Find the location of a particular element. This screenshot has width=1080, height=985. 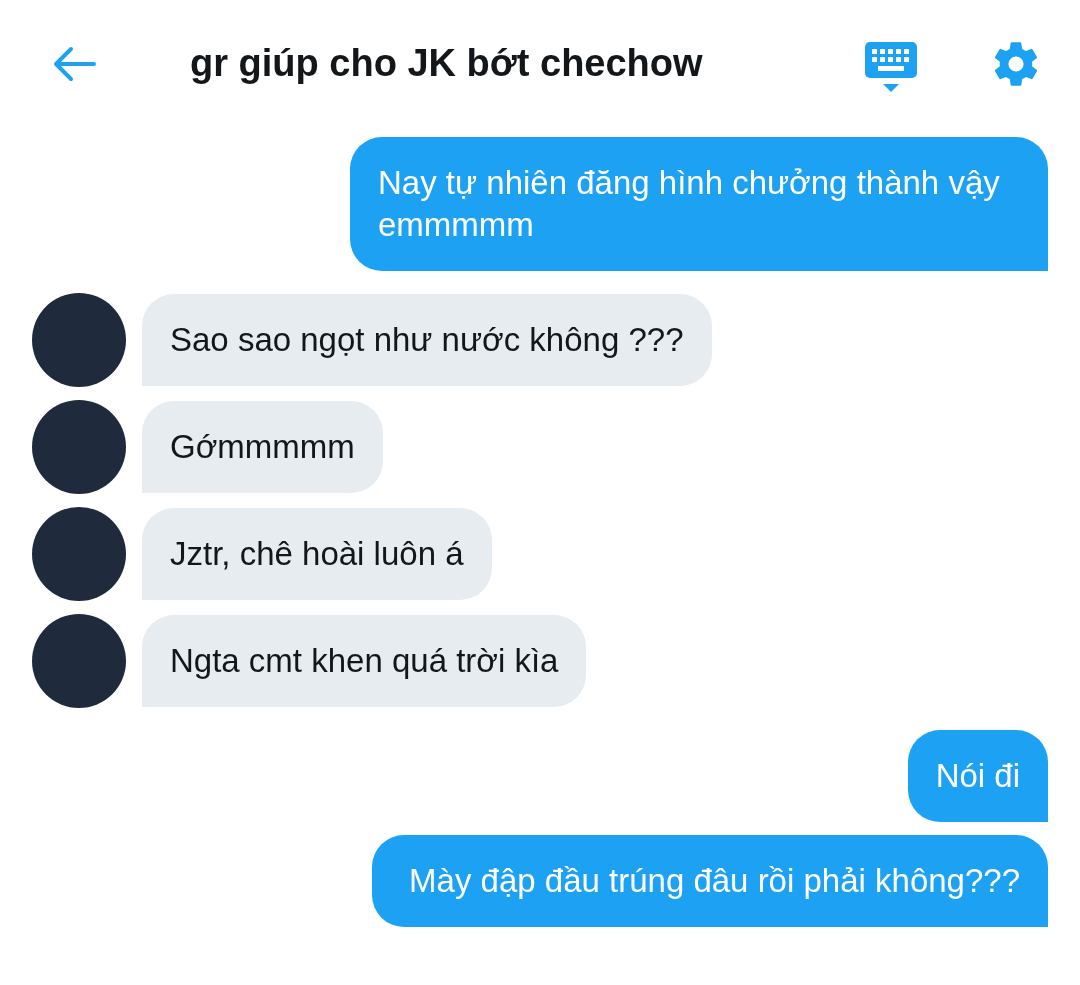

keyboard-icon is located at coordinates (891, 66).